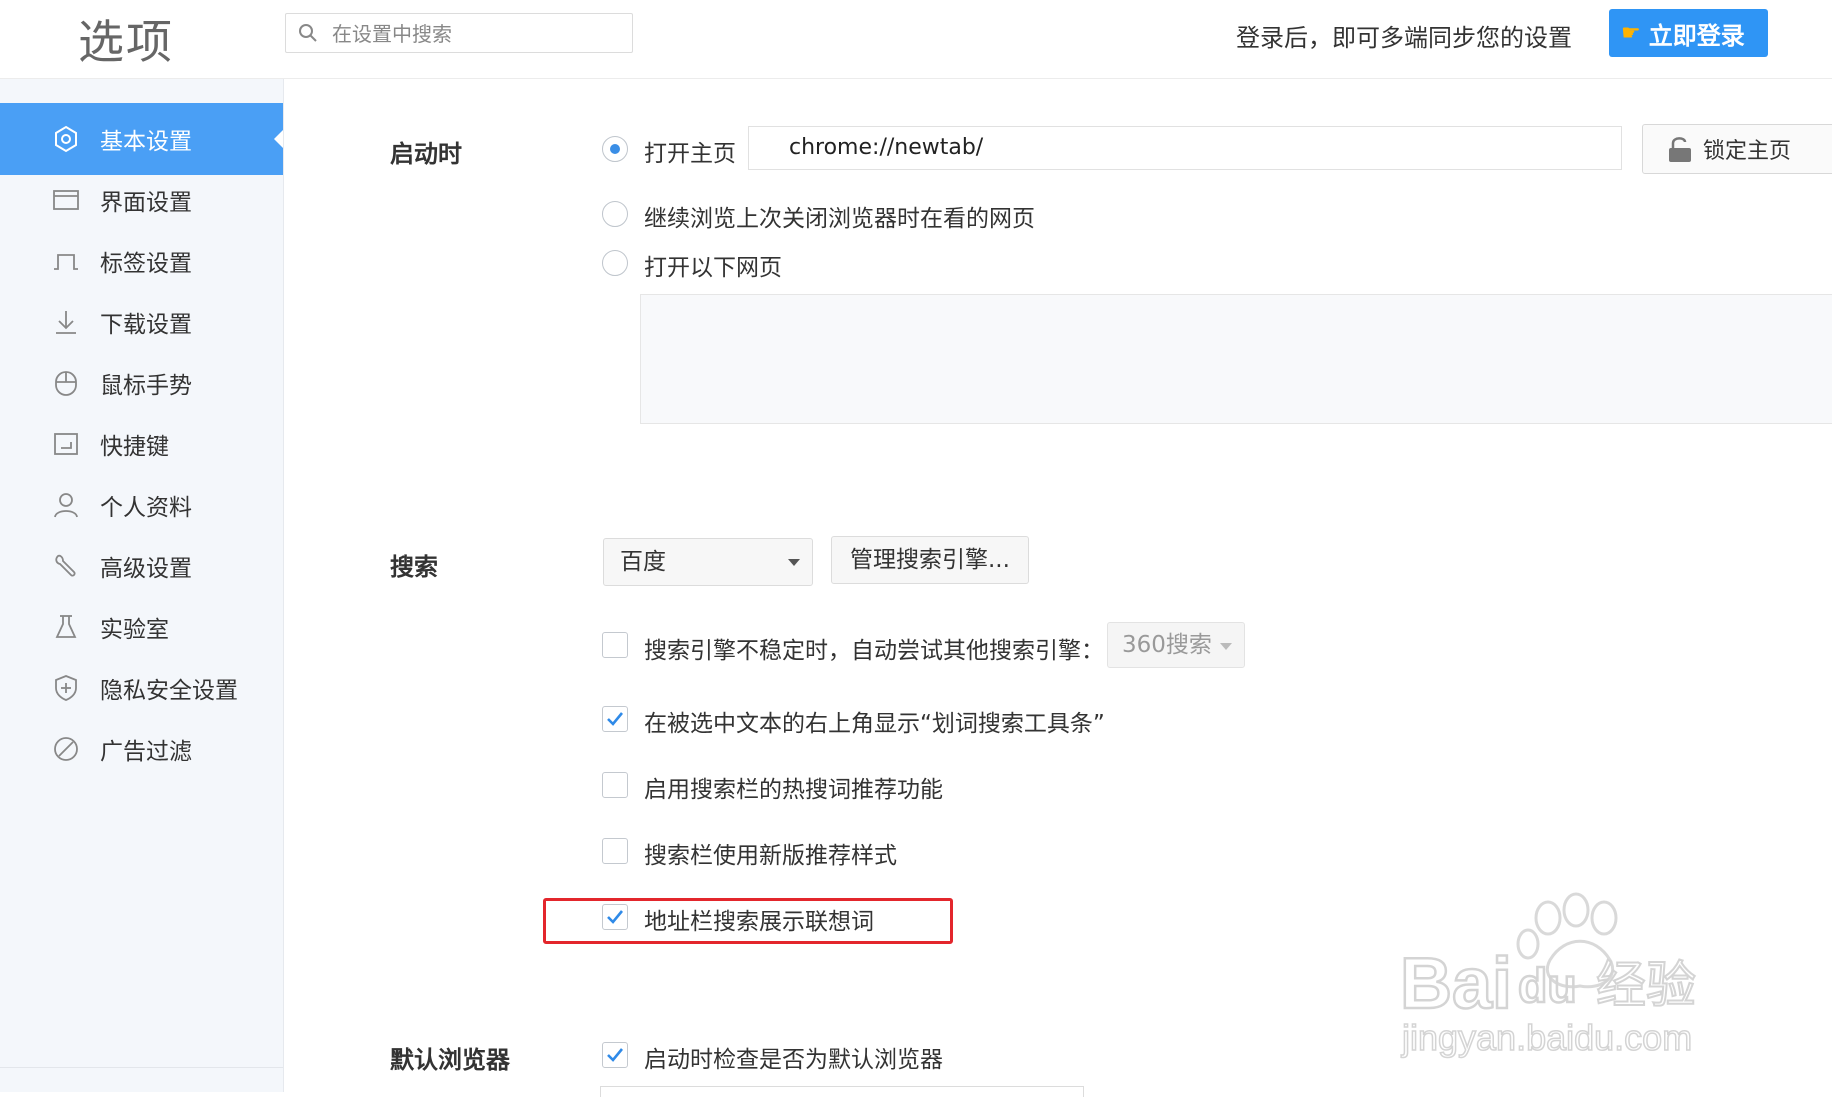 The image size is (1832, 1097). I want to click on search-engine-select: 百度, so click(708, 562).